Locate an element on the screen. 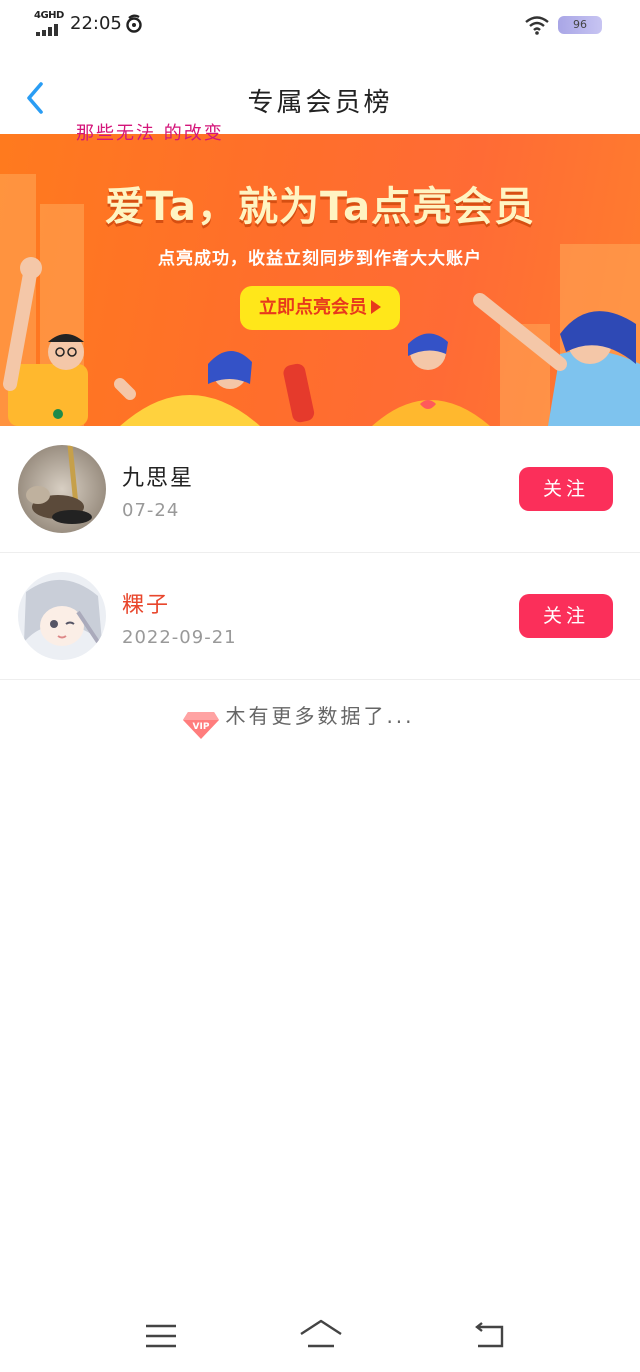 Image resolution: width=640 pixels, height=1372 pixels. notification-app-icon is located at coordinates (134, 23).